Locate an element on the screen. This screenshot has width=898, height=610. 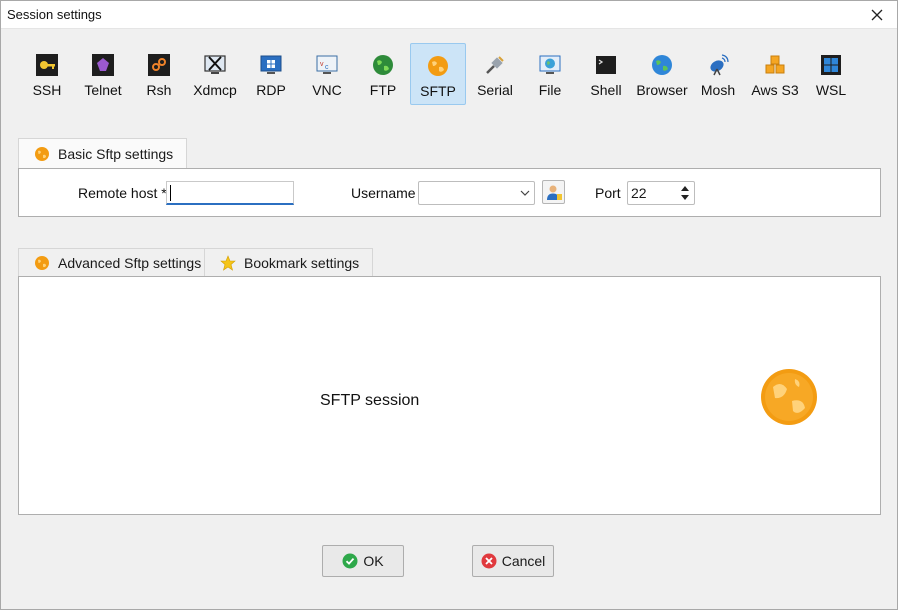
ftp-globe-icon is located at coordinates (383, 65).